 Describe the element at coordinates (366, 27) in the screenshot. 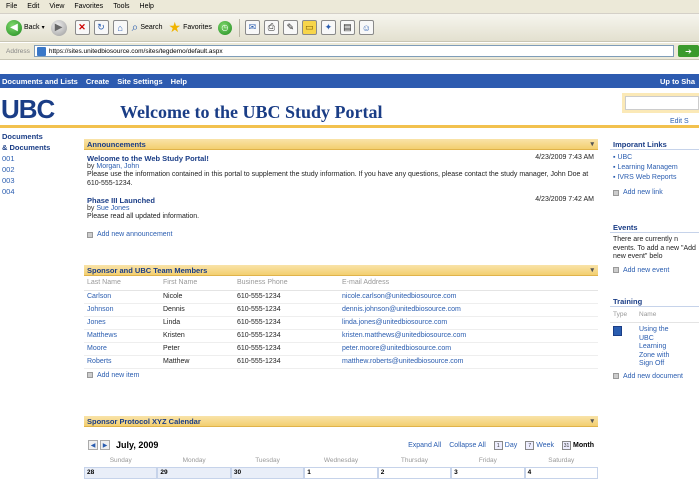

I see `messenger-icon: ☺` at that location.